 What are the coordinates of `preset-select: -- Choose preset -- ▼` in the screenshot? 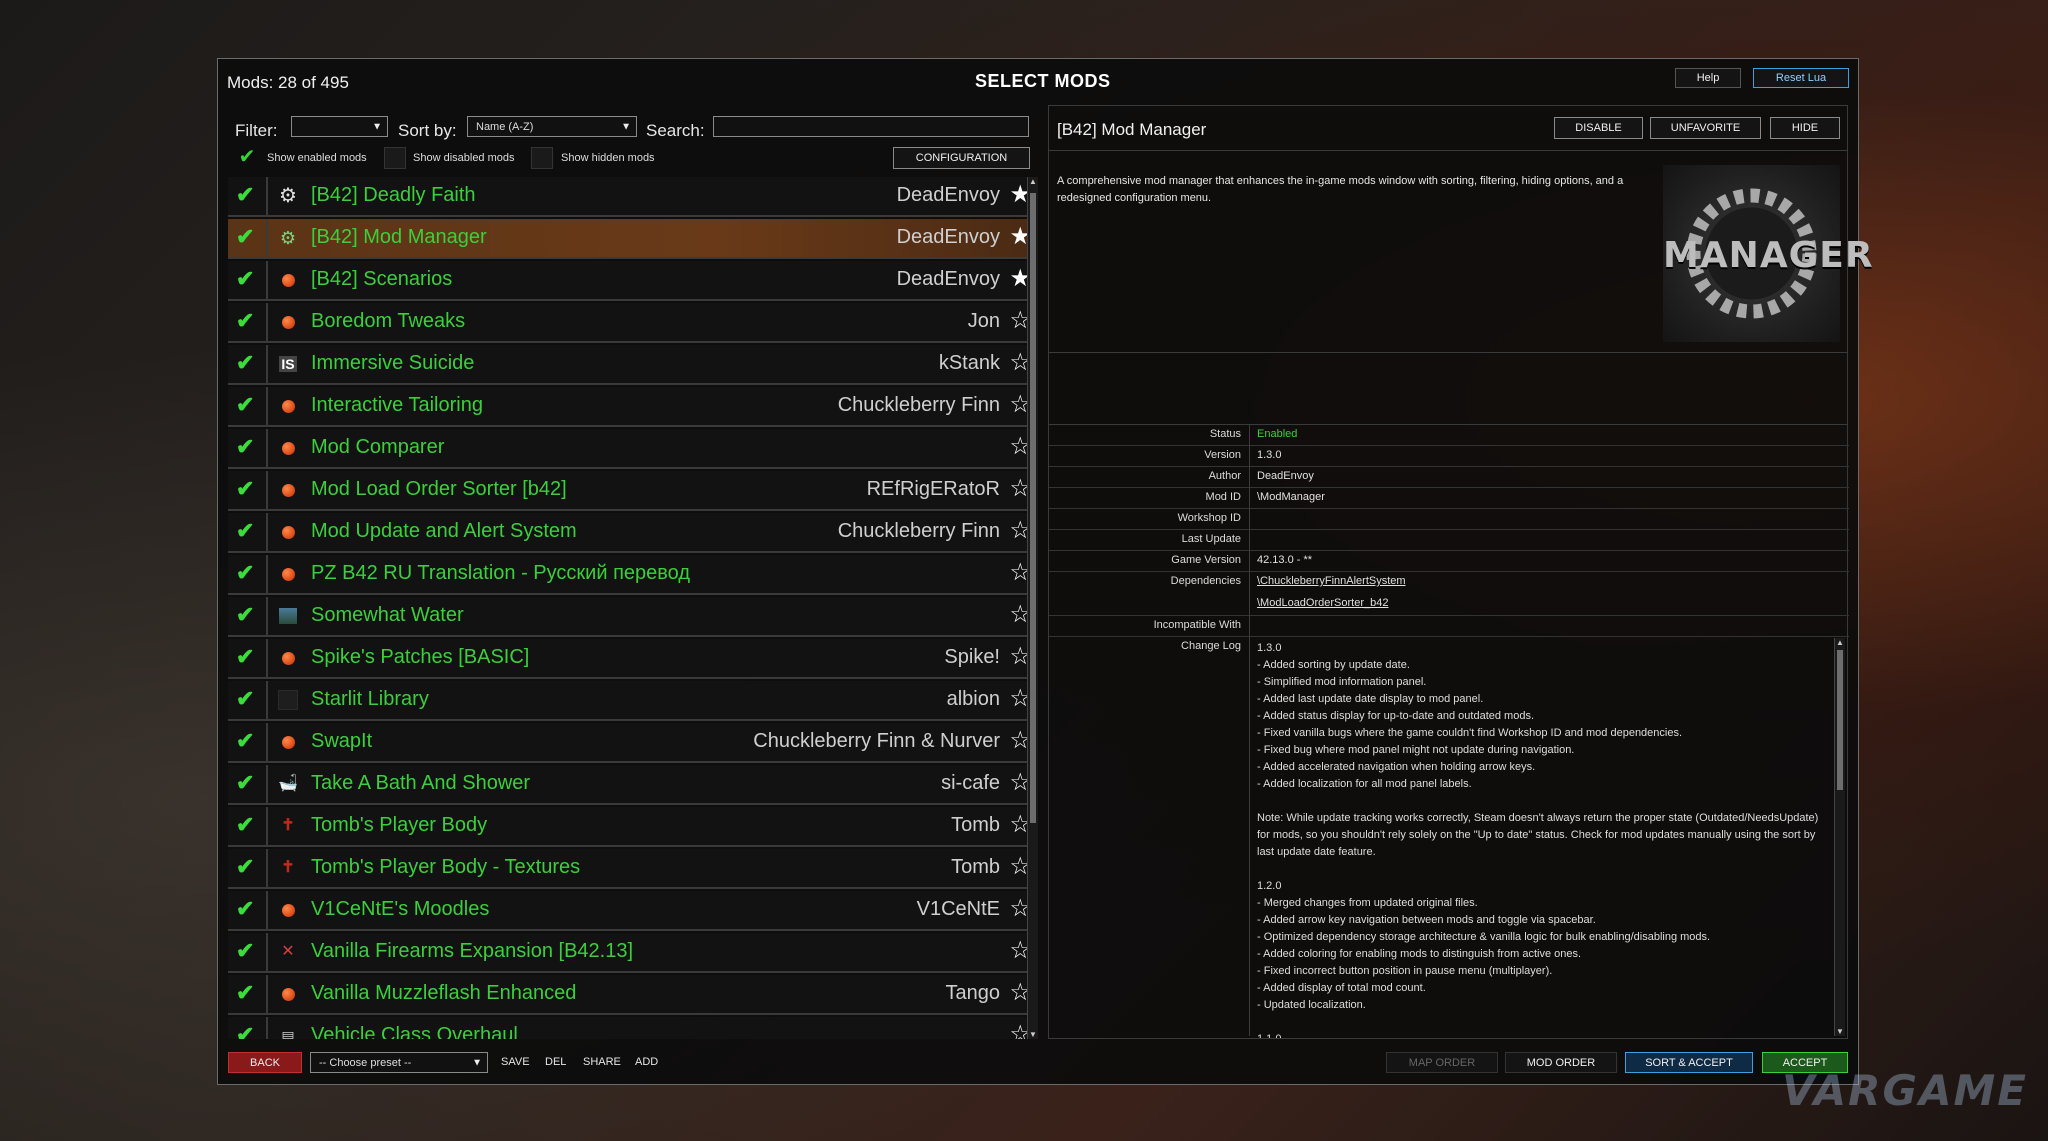 It's located at (399, 1062).